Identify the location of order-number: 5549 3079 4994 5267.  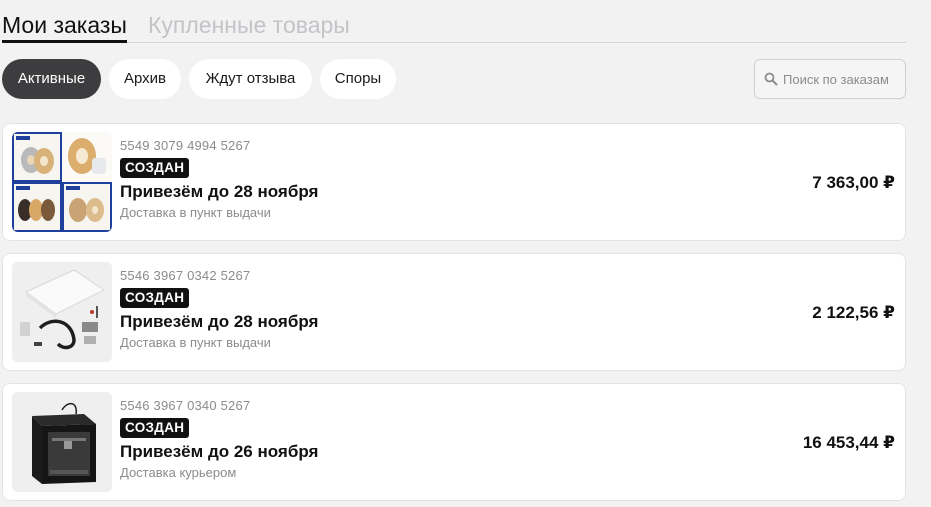
(185, 145).